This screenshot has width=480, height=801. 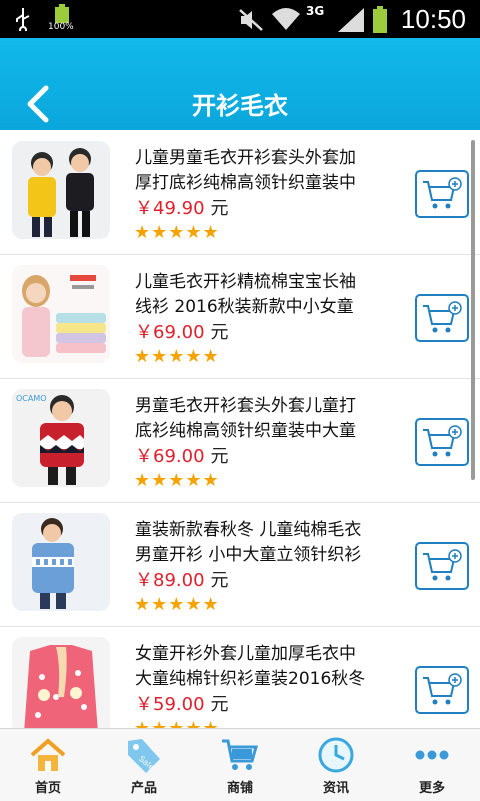 What do you see at coordinates (62, 13) in the screenshot?
I see `battery-small-icon` at bounding box center [62, 13].